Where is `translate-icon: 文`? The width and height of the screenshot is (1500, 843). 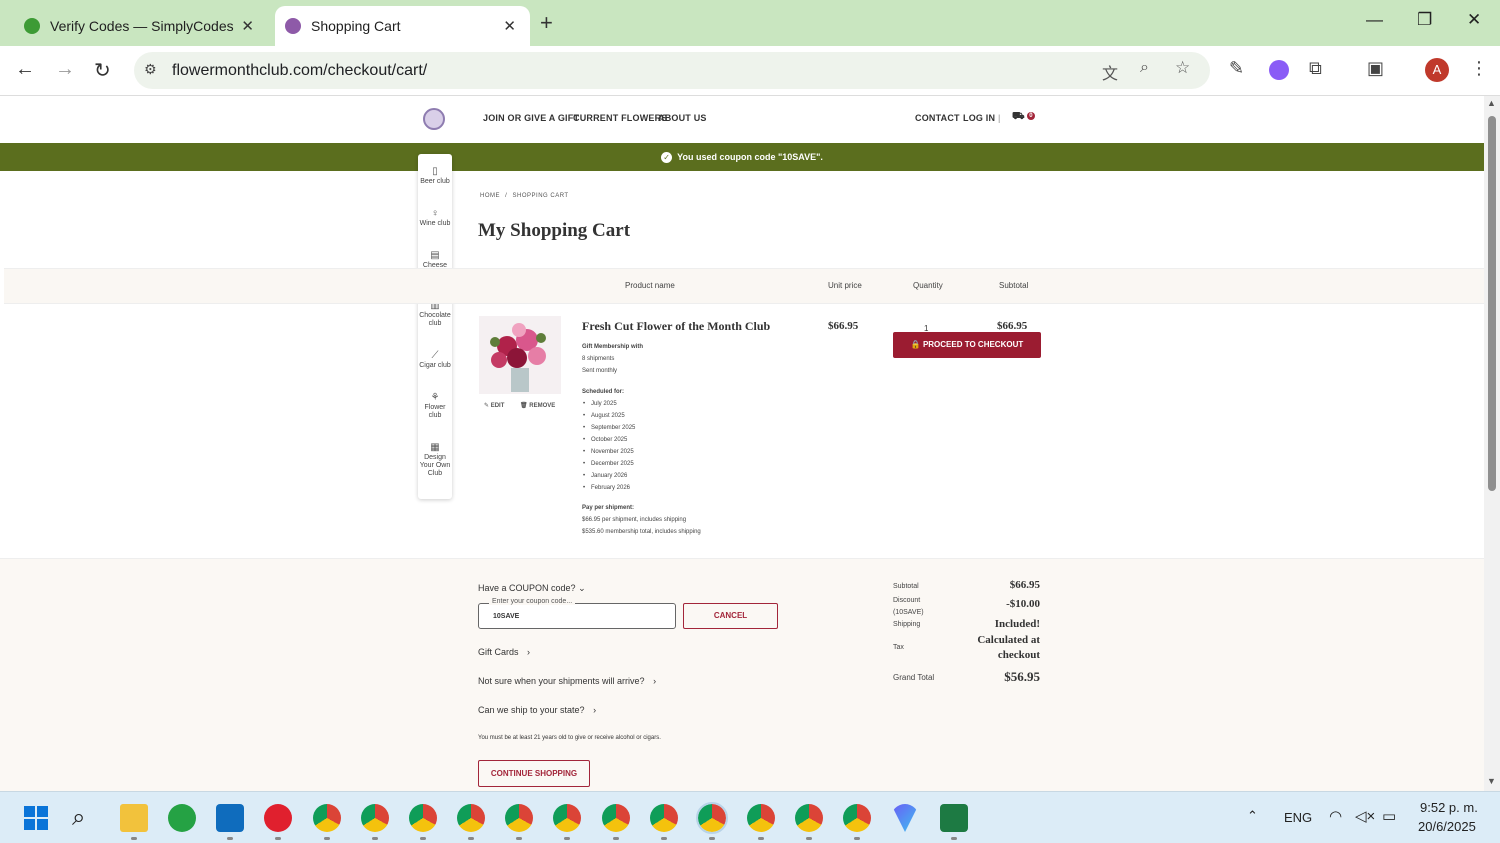 translate-icon: 文 is located at coordinates (1110, 72).